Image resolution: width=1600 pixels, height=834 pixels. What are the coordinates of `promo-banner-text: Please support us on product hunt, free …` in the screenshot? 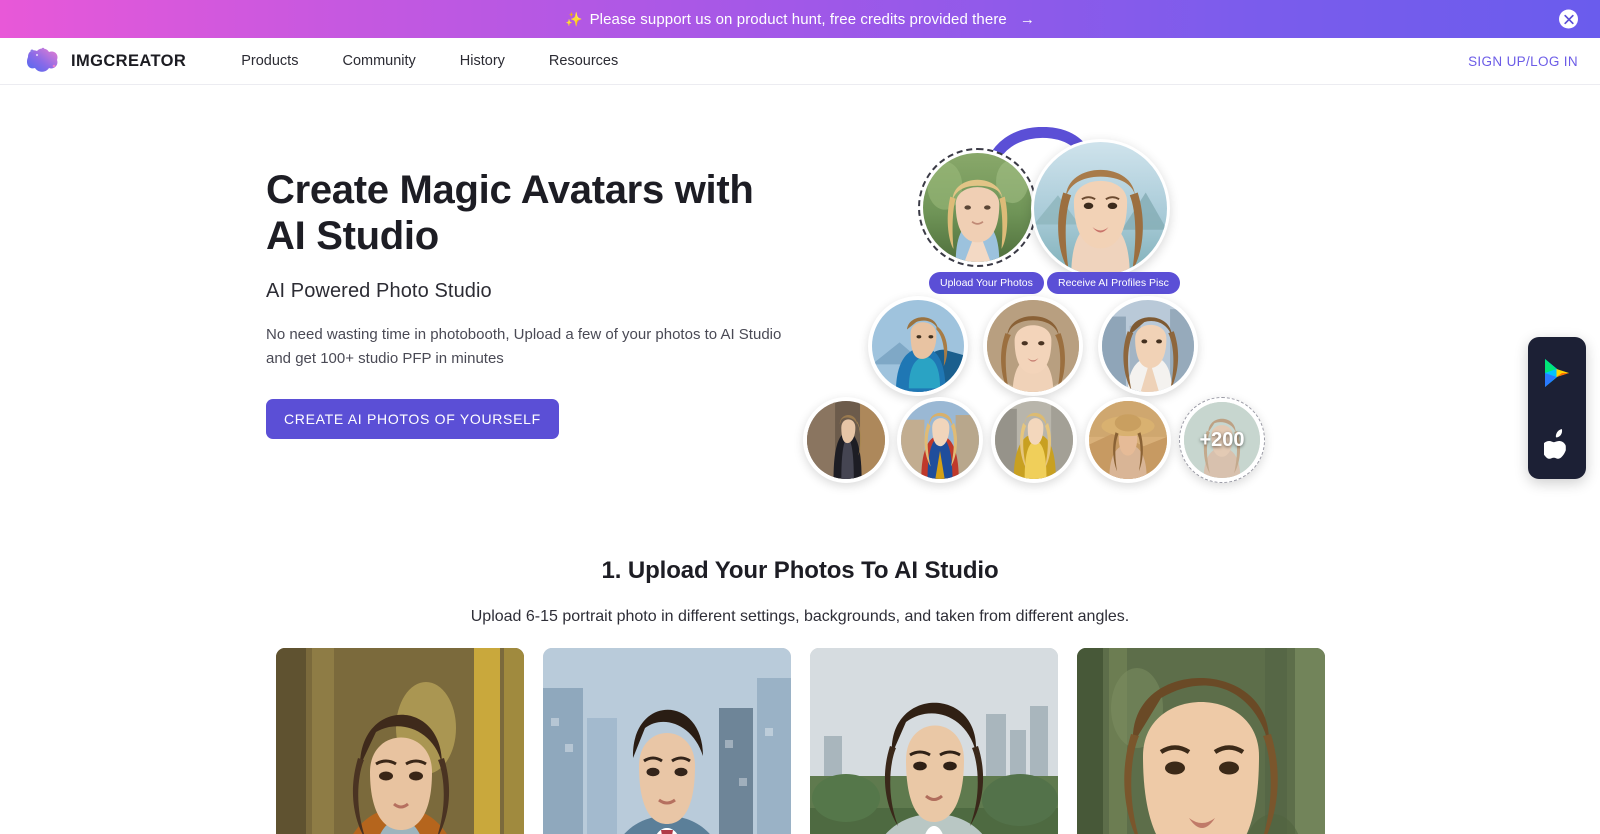 It's located at (798, 19).